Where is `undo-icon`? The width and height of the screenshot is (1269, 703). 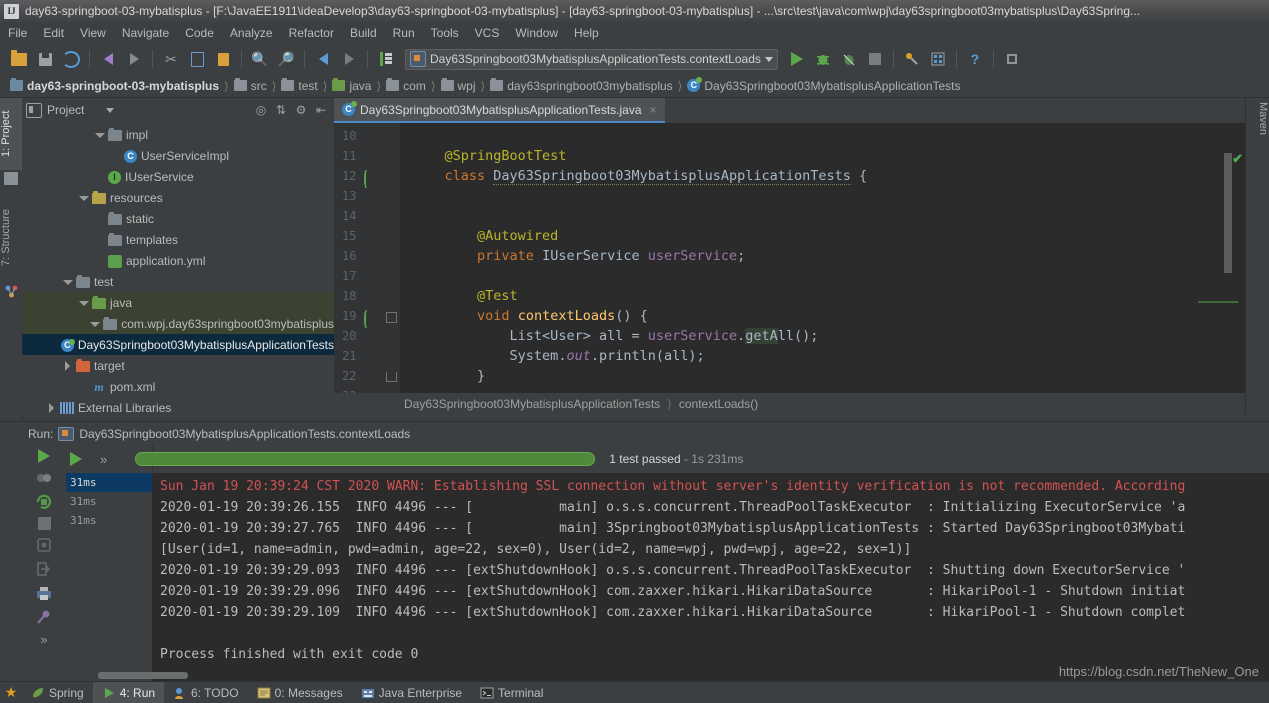
undo-icon is located at coordinates (108, 59).